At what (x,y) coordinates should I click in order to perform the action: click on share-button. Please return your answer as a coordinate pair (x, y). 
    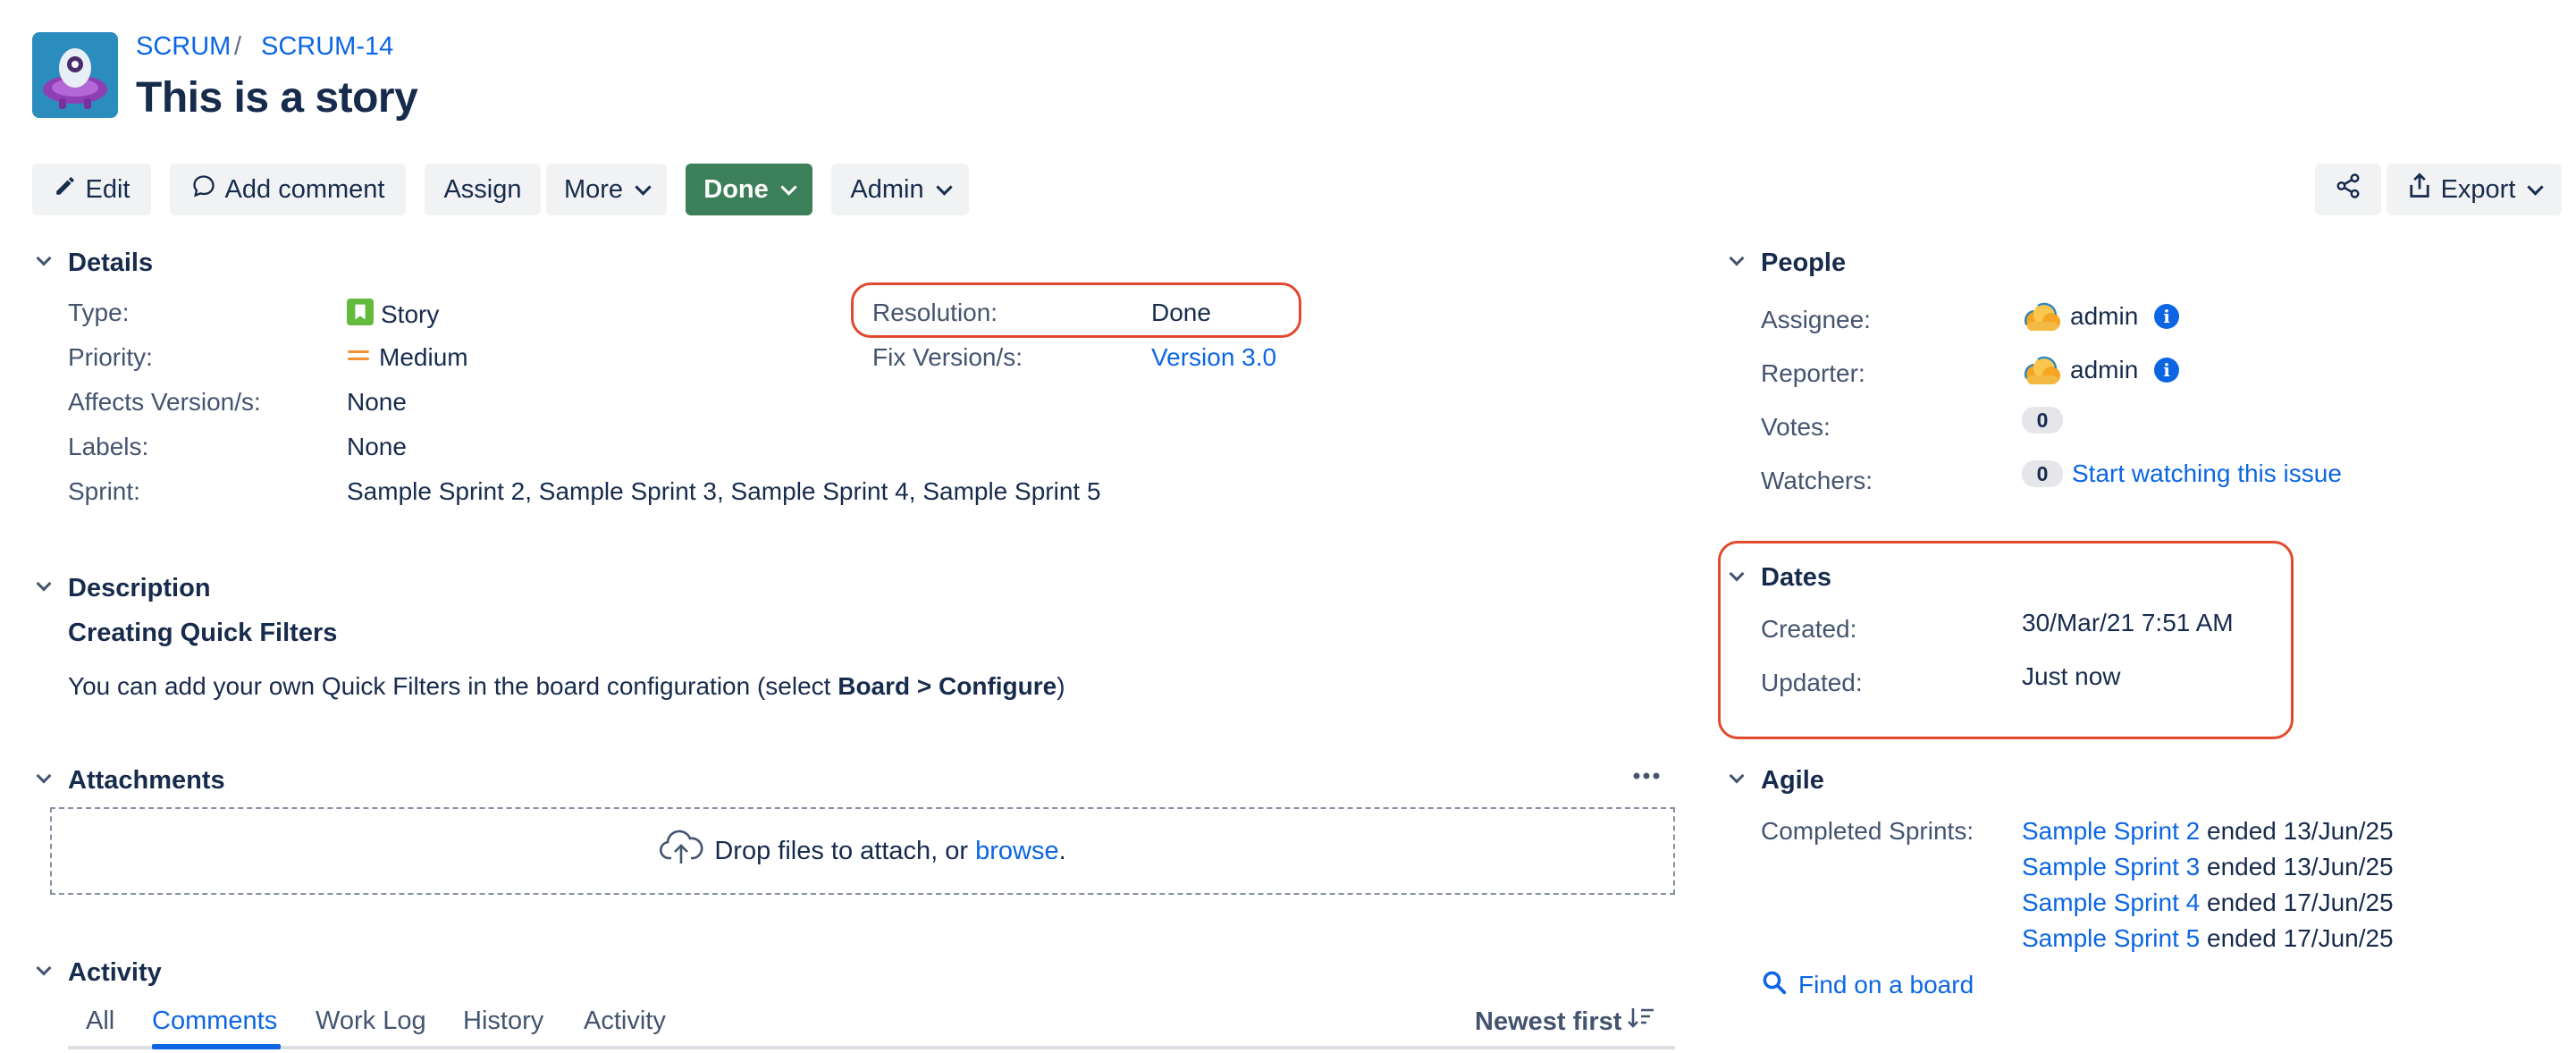
    Looking at the image, I should click on (2348, 189).